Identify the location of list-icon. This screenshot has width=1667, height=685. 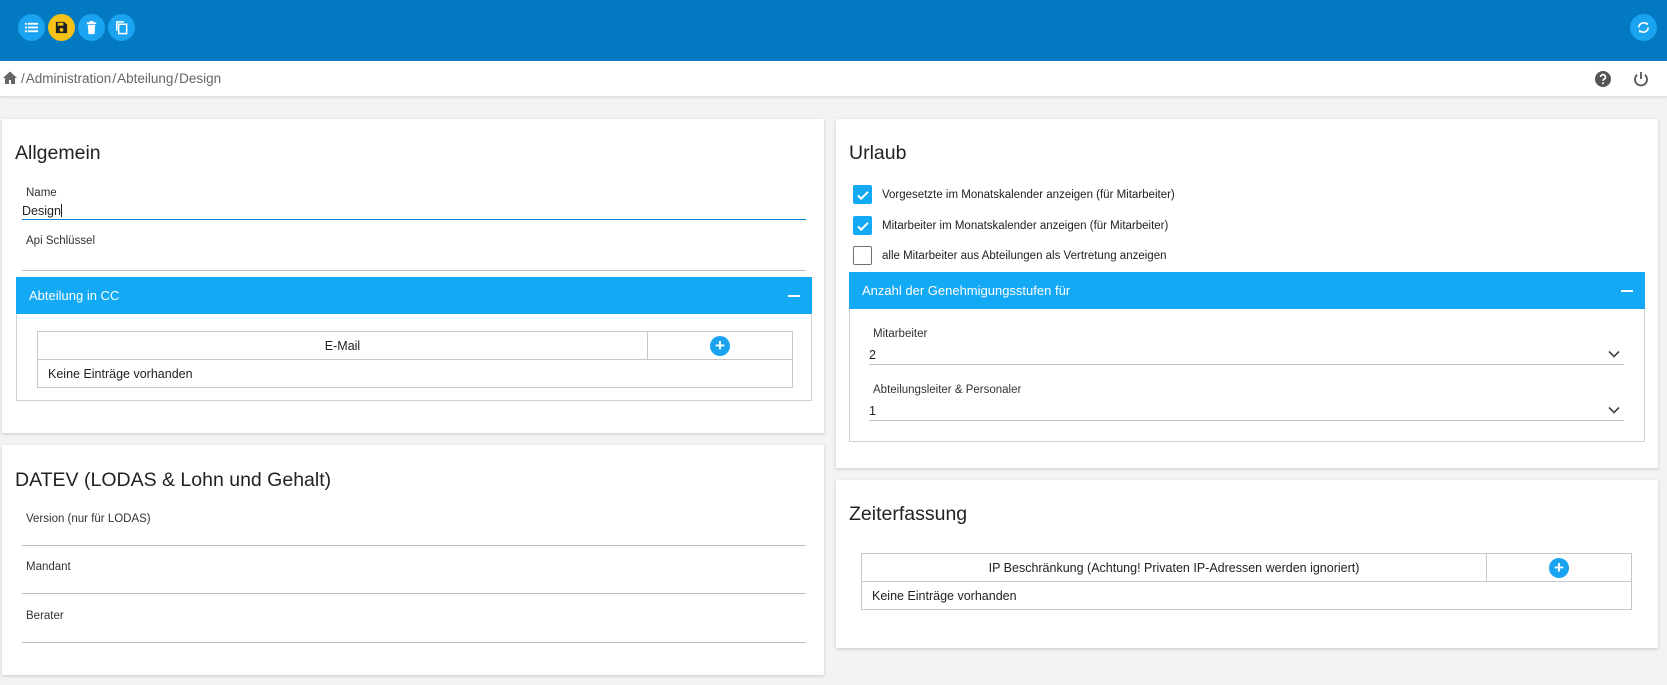
(31, 27).